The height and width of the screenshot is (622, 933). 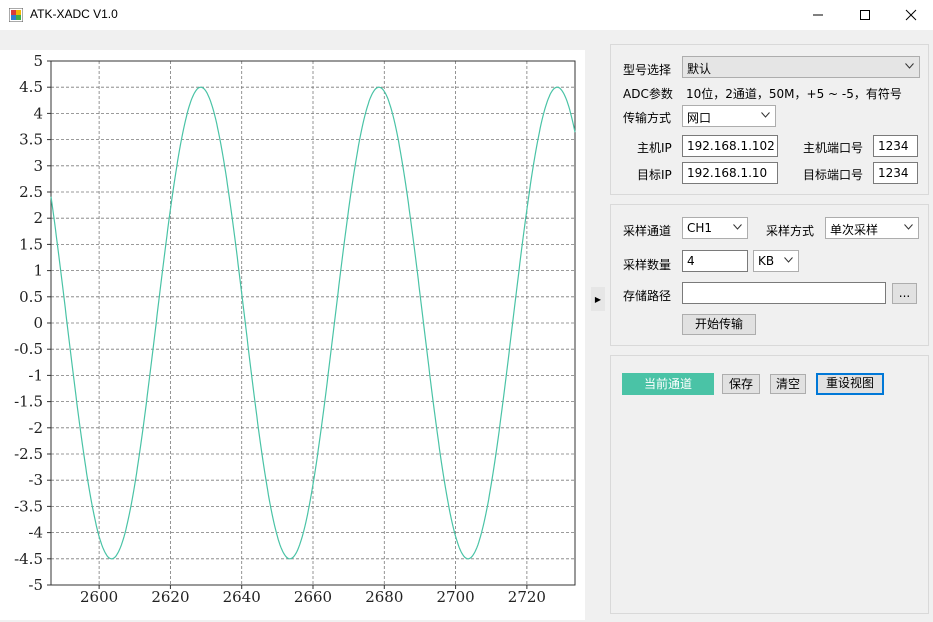 I want to click on channel-select: CH1, so click(x=715, y=228).